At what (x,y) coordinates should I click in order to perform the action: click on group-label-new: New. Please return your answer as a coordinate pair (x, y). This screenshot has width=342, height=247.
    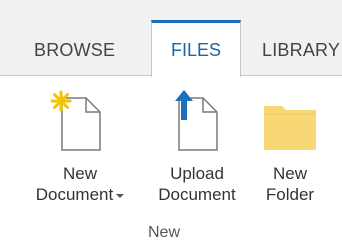
    Looking at the image, I should click on (164, 232).